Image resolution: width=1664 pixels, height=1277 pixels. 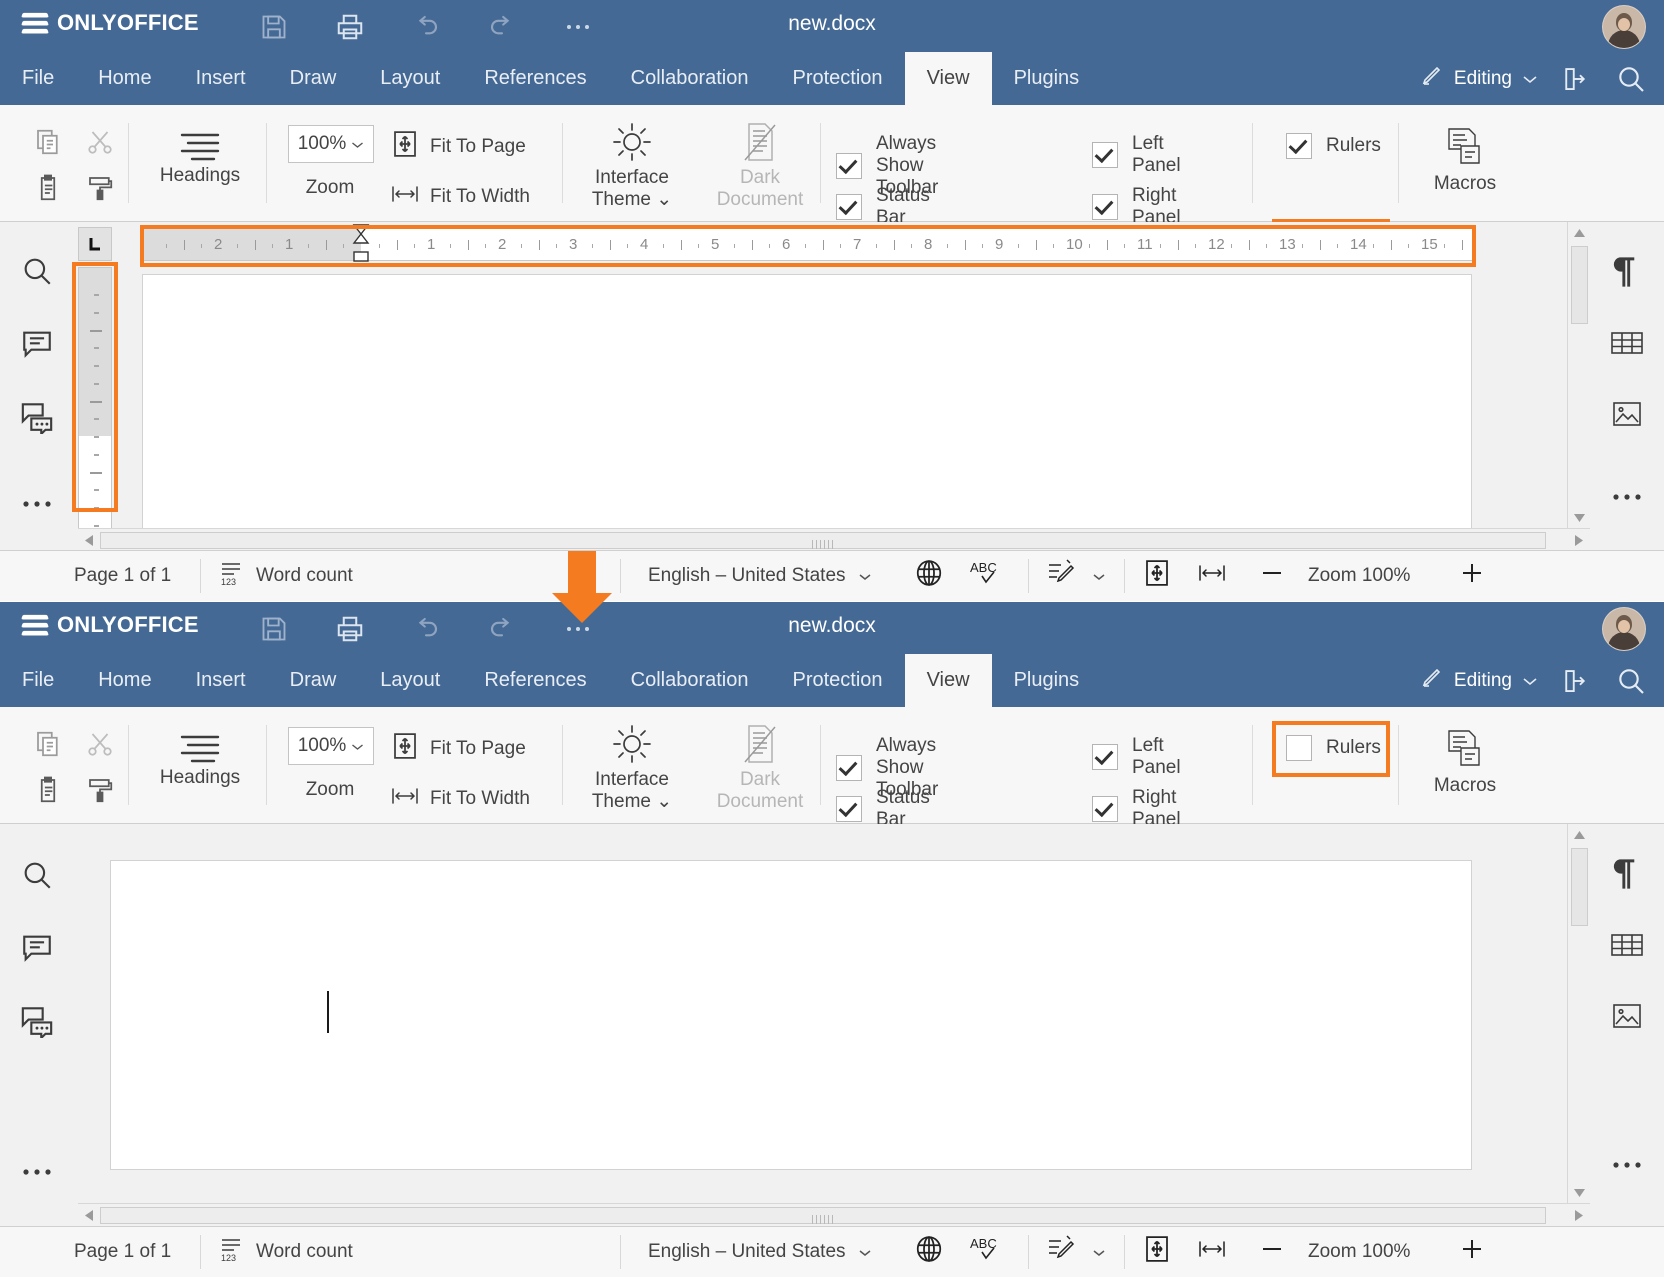 What do you see at coordinates (823, 540) in the screenshot?
I see `horizontal-scroll-thumb` at bounding box center [823, 540].